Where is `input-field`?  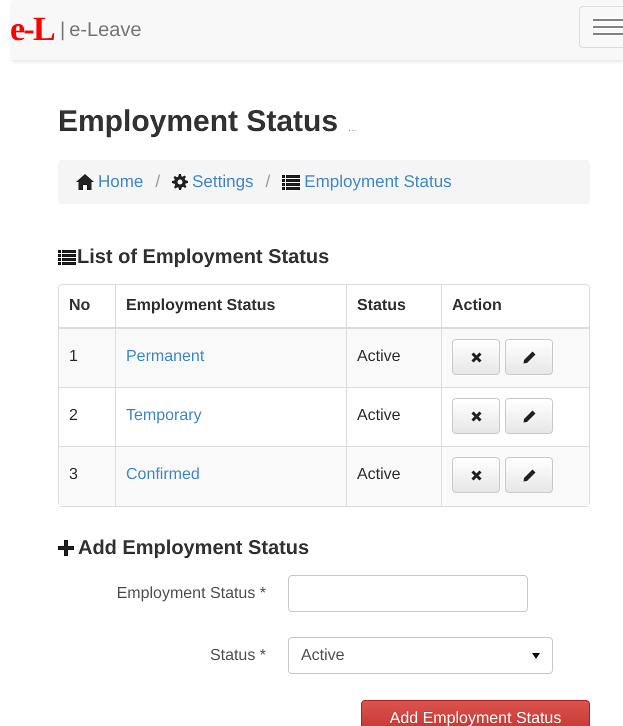
input-field is located at coordinates (408, 593).